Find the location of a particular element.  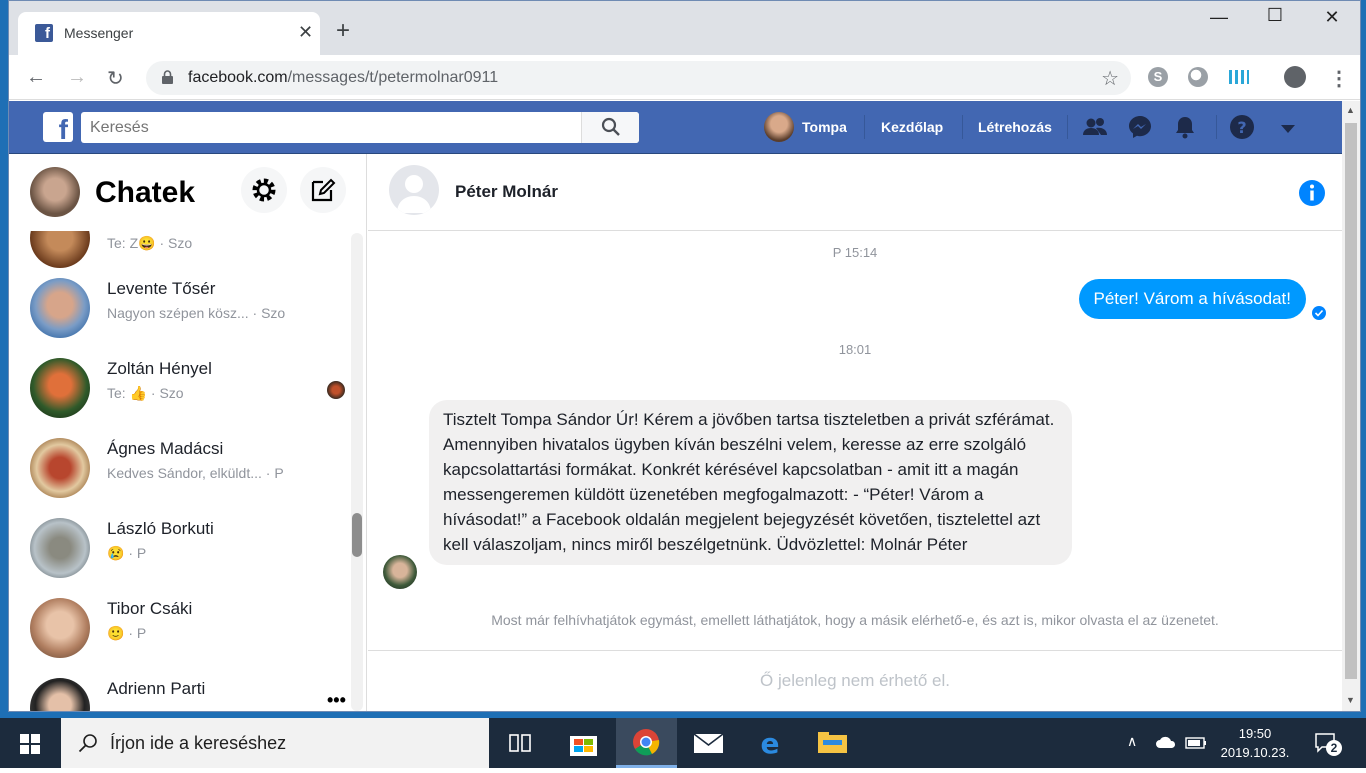

scroll-up-arrow-icon: ▲ is located at coordinates (1350, 110).